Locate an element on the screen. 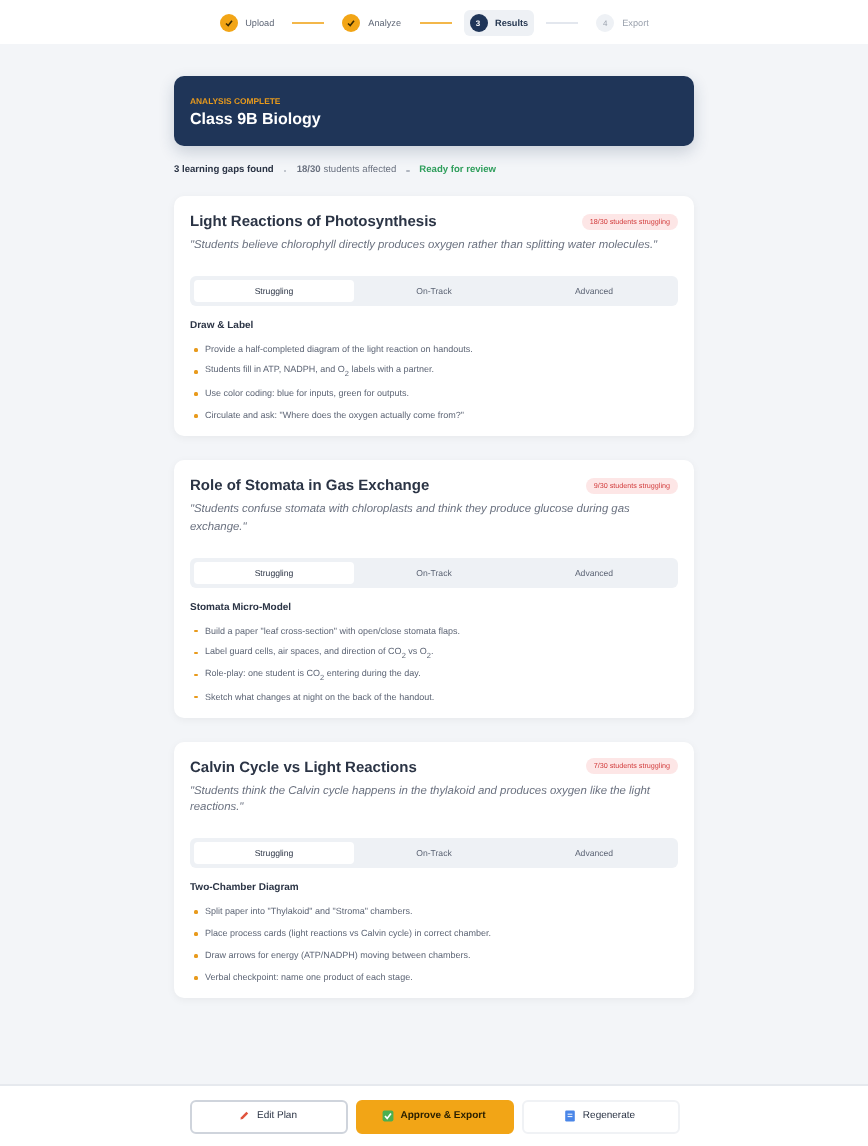  class-title: Class 9B Biology is located at coordinates (256, 119).